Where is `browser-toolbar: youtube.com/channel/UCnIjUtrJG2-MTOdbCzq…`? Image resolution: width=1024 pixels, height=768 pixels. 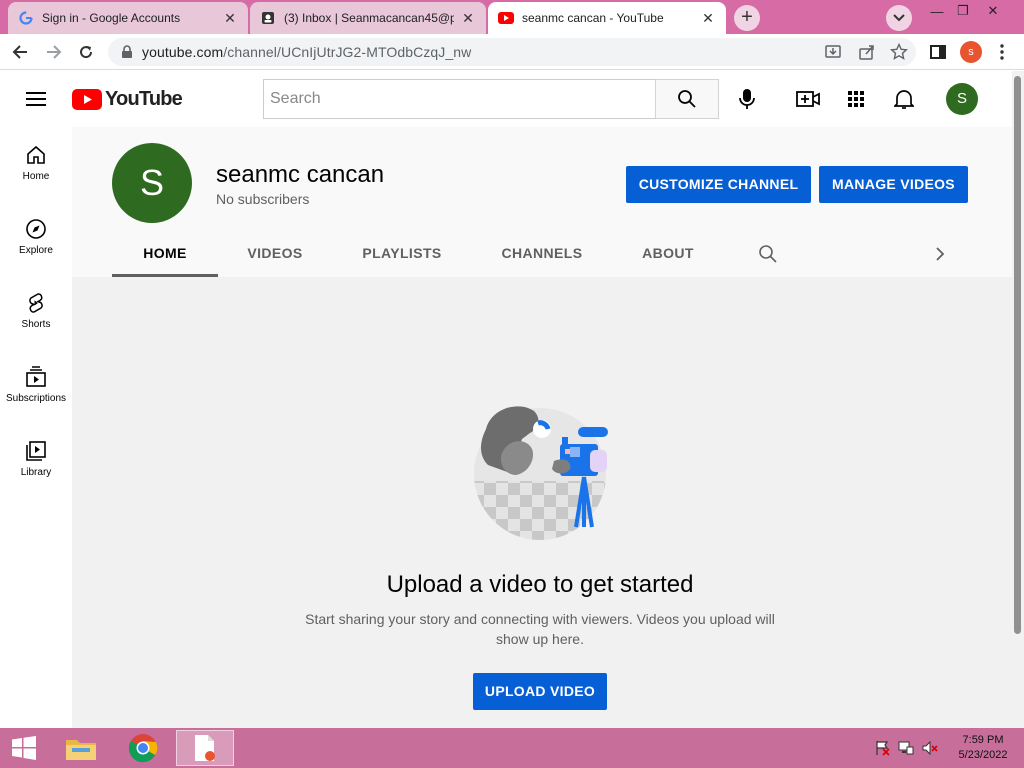 browser-toolbar: youtube.com/channel/UCnIjUtrJG2-MTOdbCzq… is located at coordinates (512, 52).